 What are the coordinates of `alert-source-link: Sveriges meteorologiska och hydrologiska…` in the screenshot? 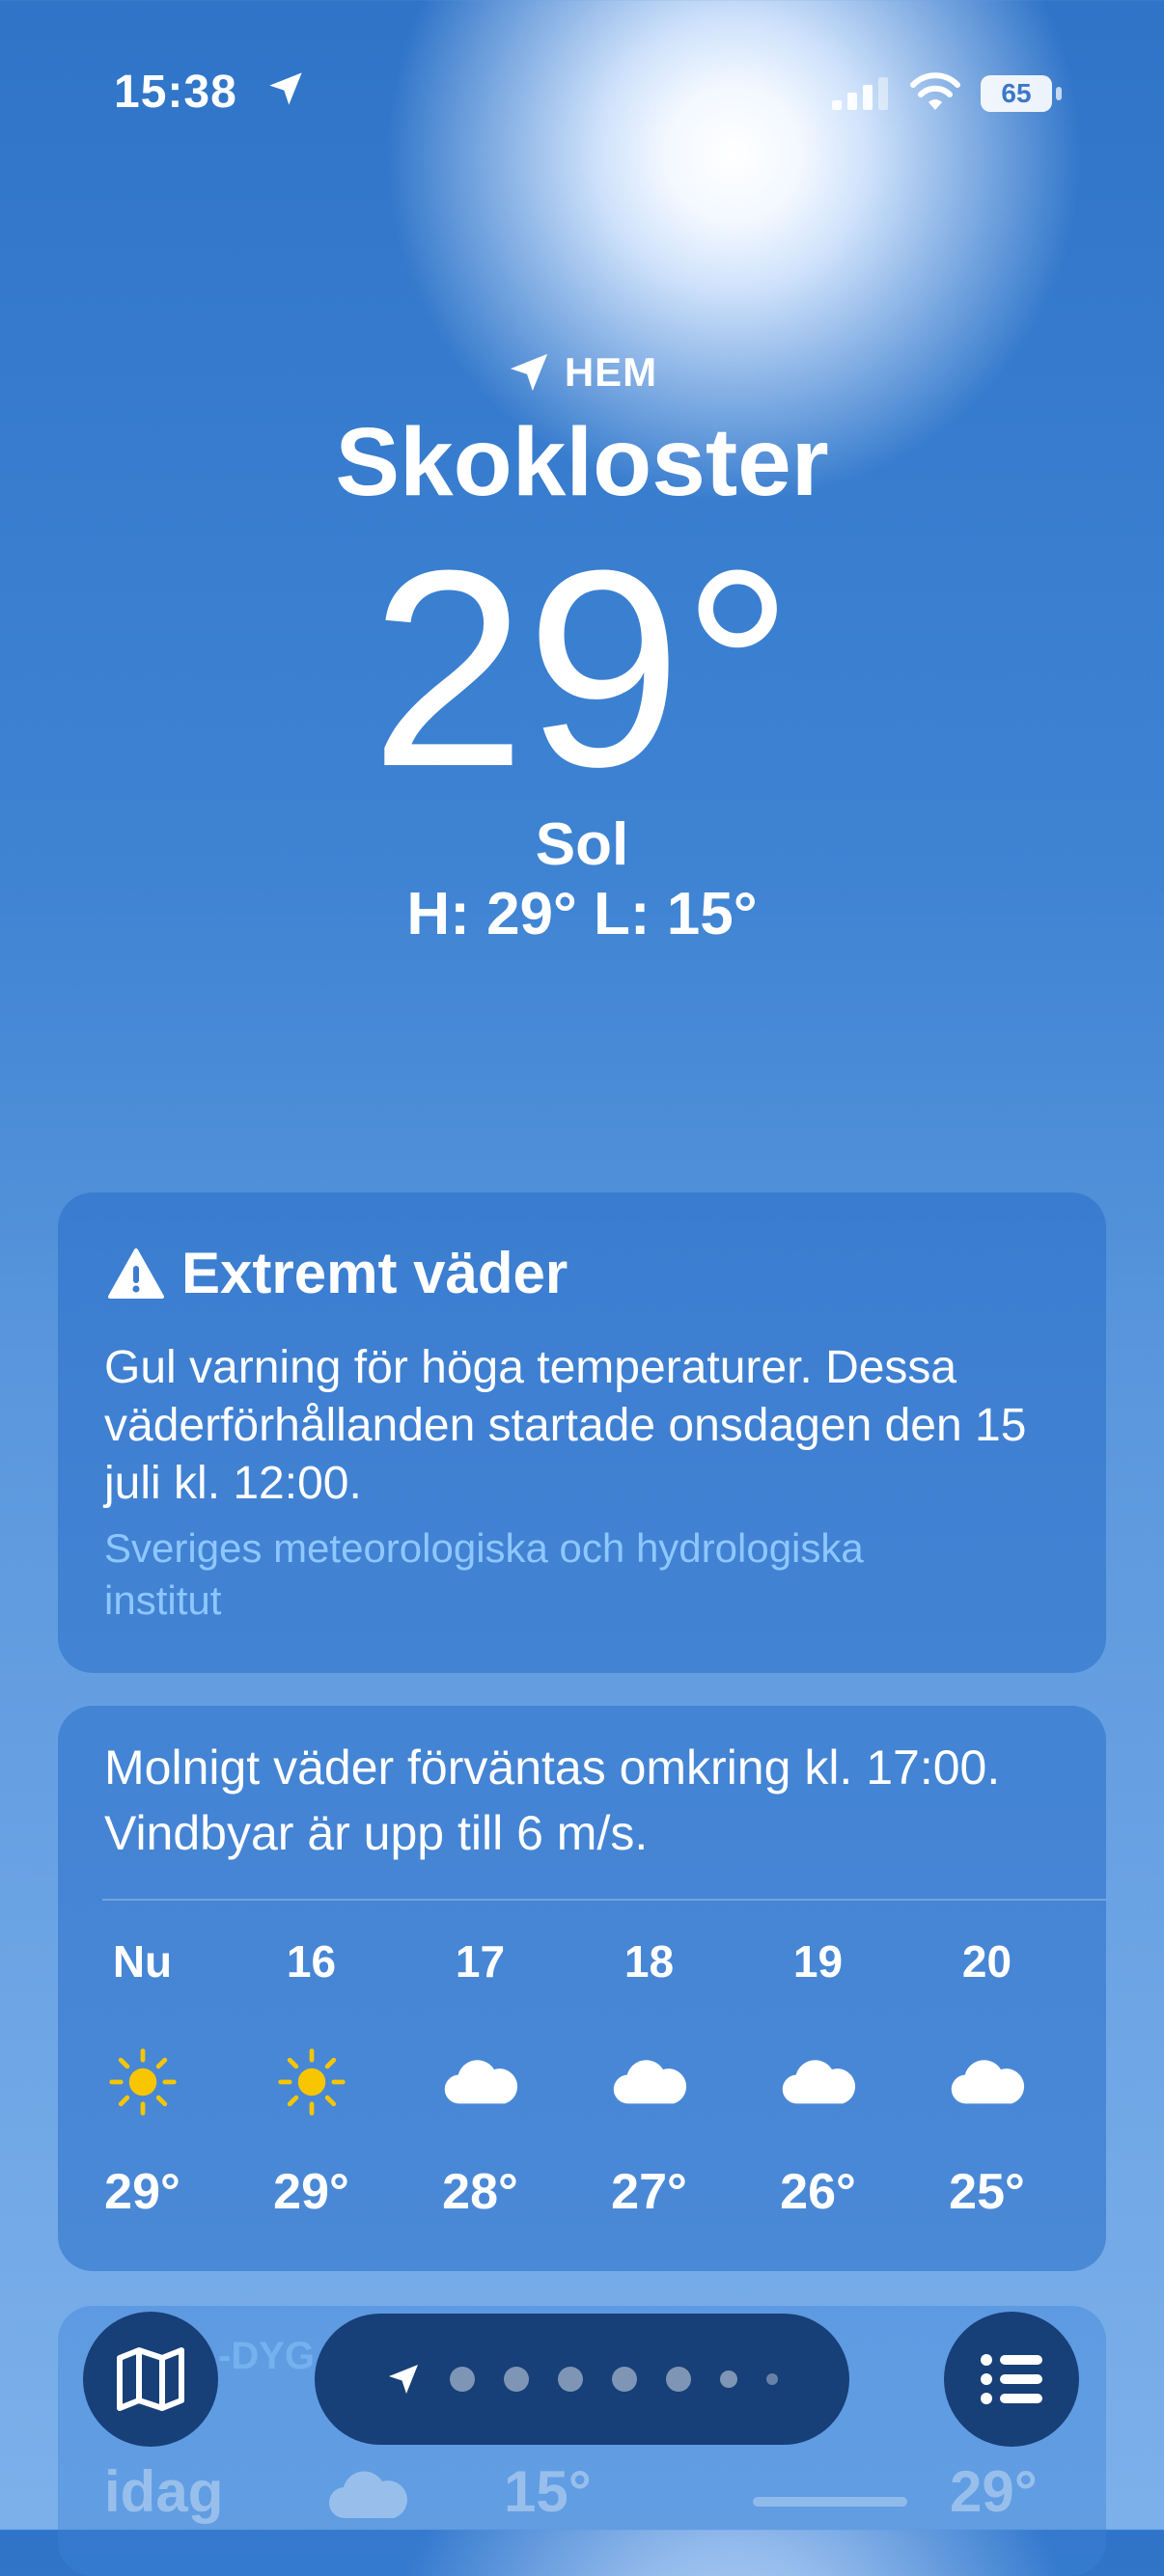 It's located at (538, 1574).